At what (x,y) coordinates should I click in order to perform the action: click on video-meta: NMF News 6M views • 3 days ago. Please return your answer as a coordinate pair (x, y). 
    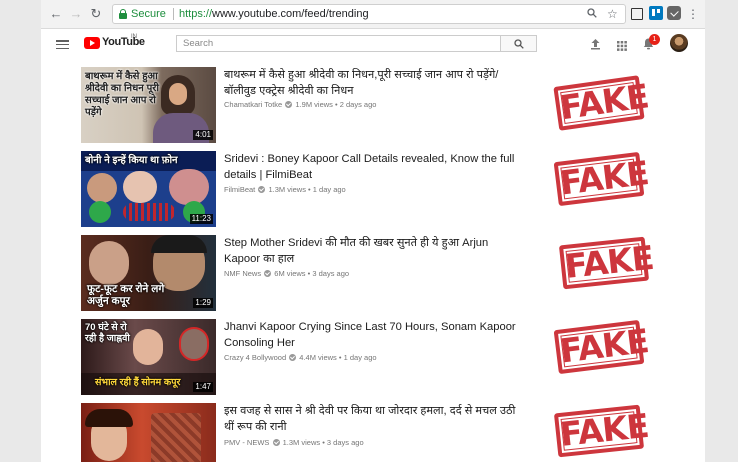
    Looking at the image, I should click on (287, 273).